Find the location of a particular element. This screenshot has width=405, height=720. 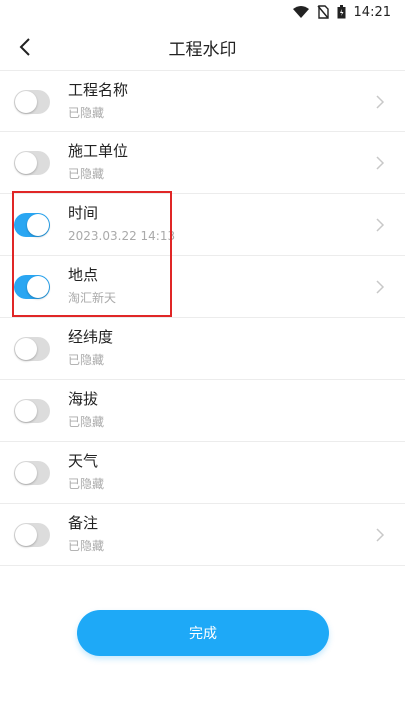

row-text: 工程名称 已隐藏 is located at coordinates (98, 101).